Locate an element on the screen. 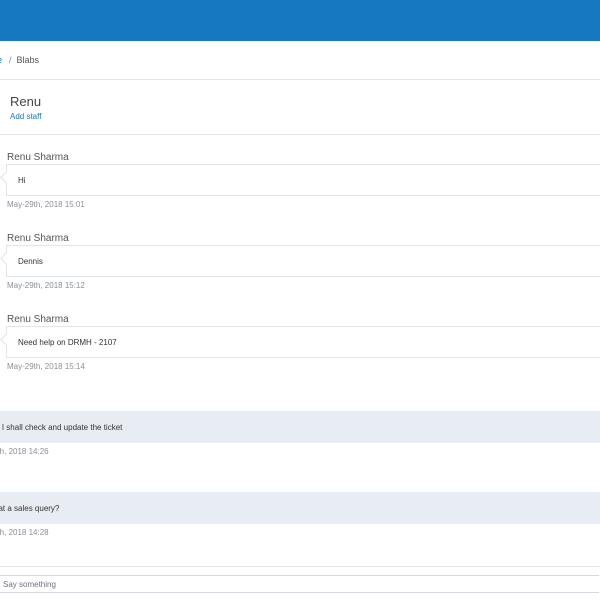 This screenshot has height=600, width=600. reply-text: hat a sales query? is located at coordinates (30, 508).